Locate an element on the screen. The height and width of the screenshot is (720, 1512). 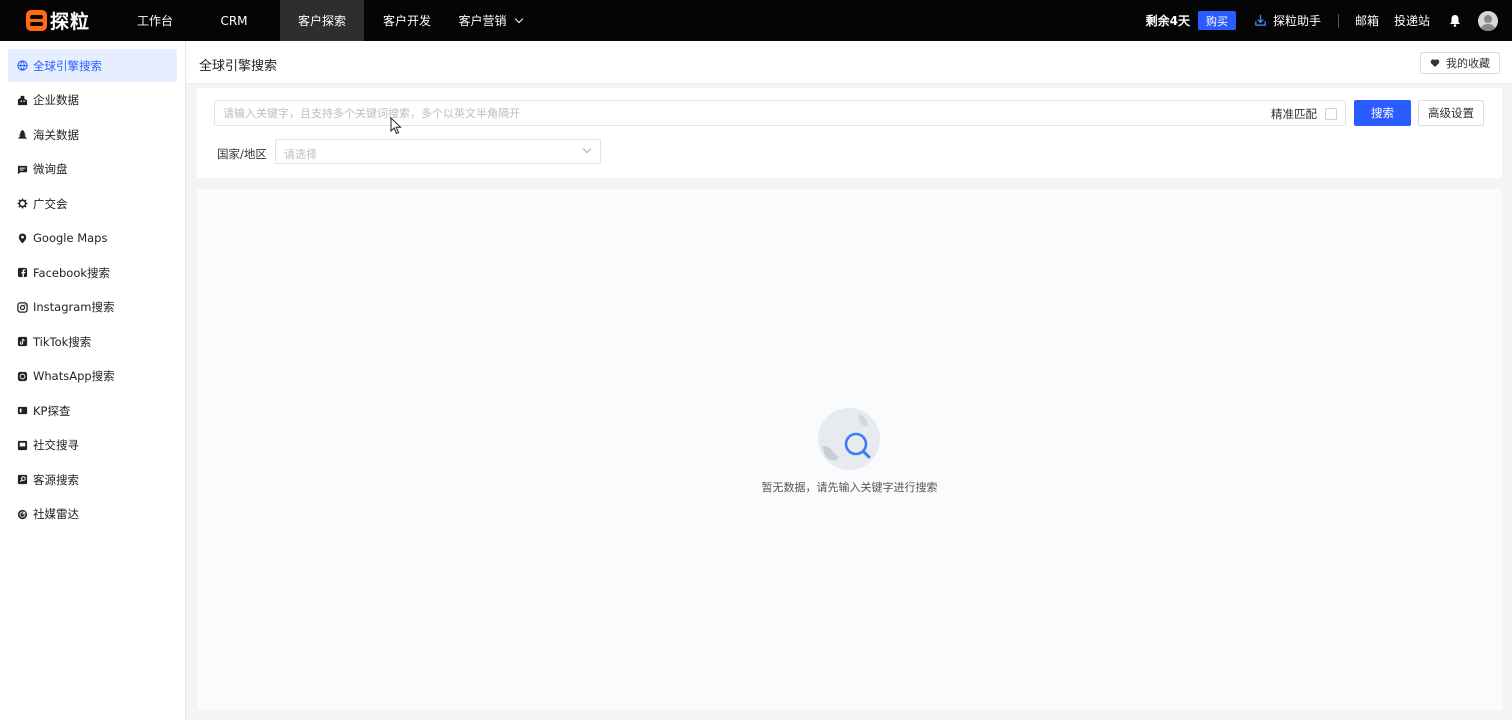
sidebar-item-label: Instagram搜索 is located at coordinates (74, 307).